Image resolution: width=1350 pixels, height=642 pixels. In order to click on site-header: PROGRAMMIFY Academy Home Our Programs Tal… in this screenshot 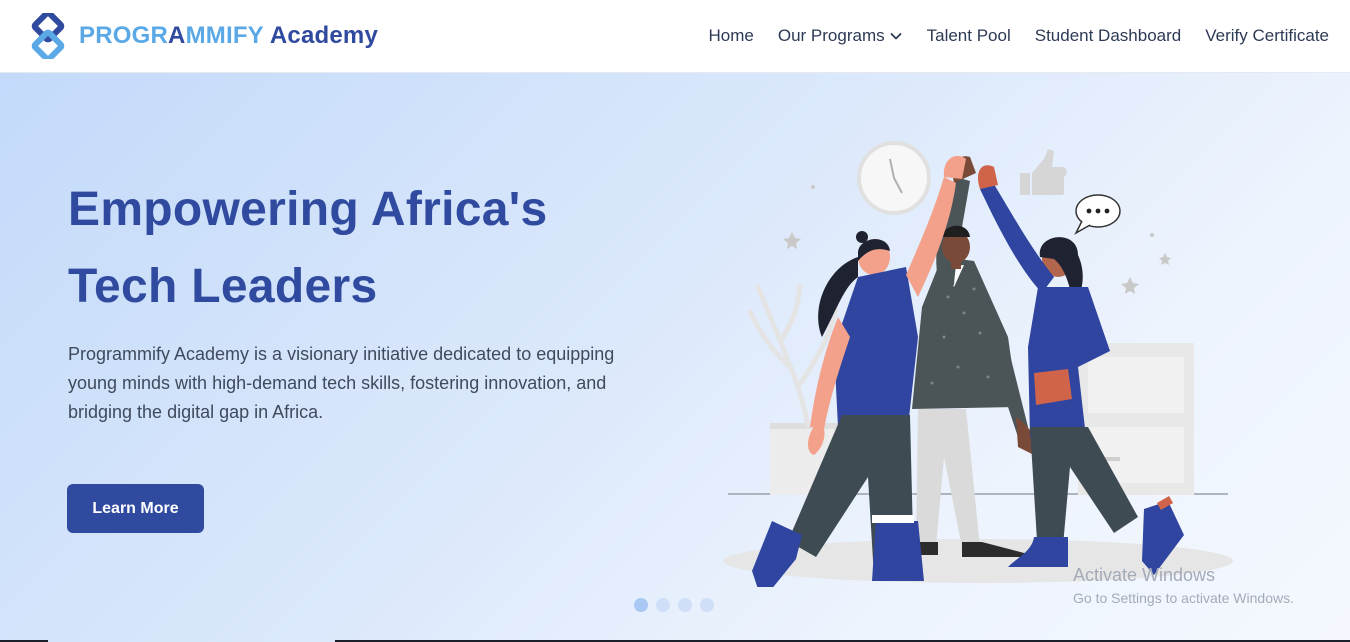, I will do `click(675, 36)`.